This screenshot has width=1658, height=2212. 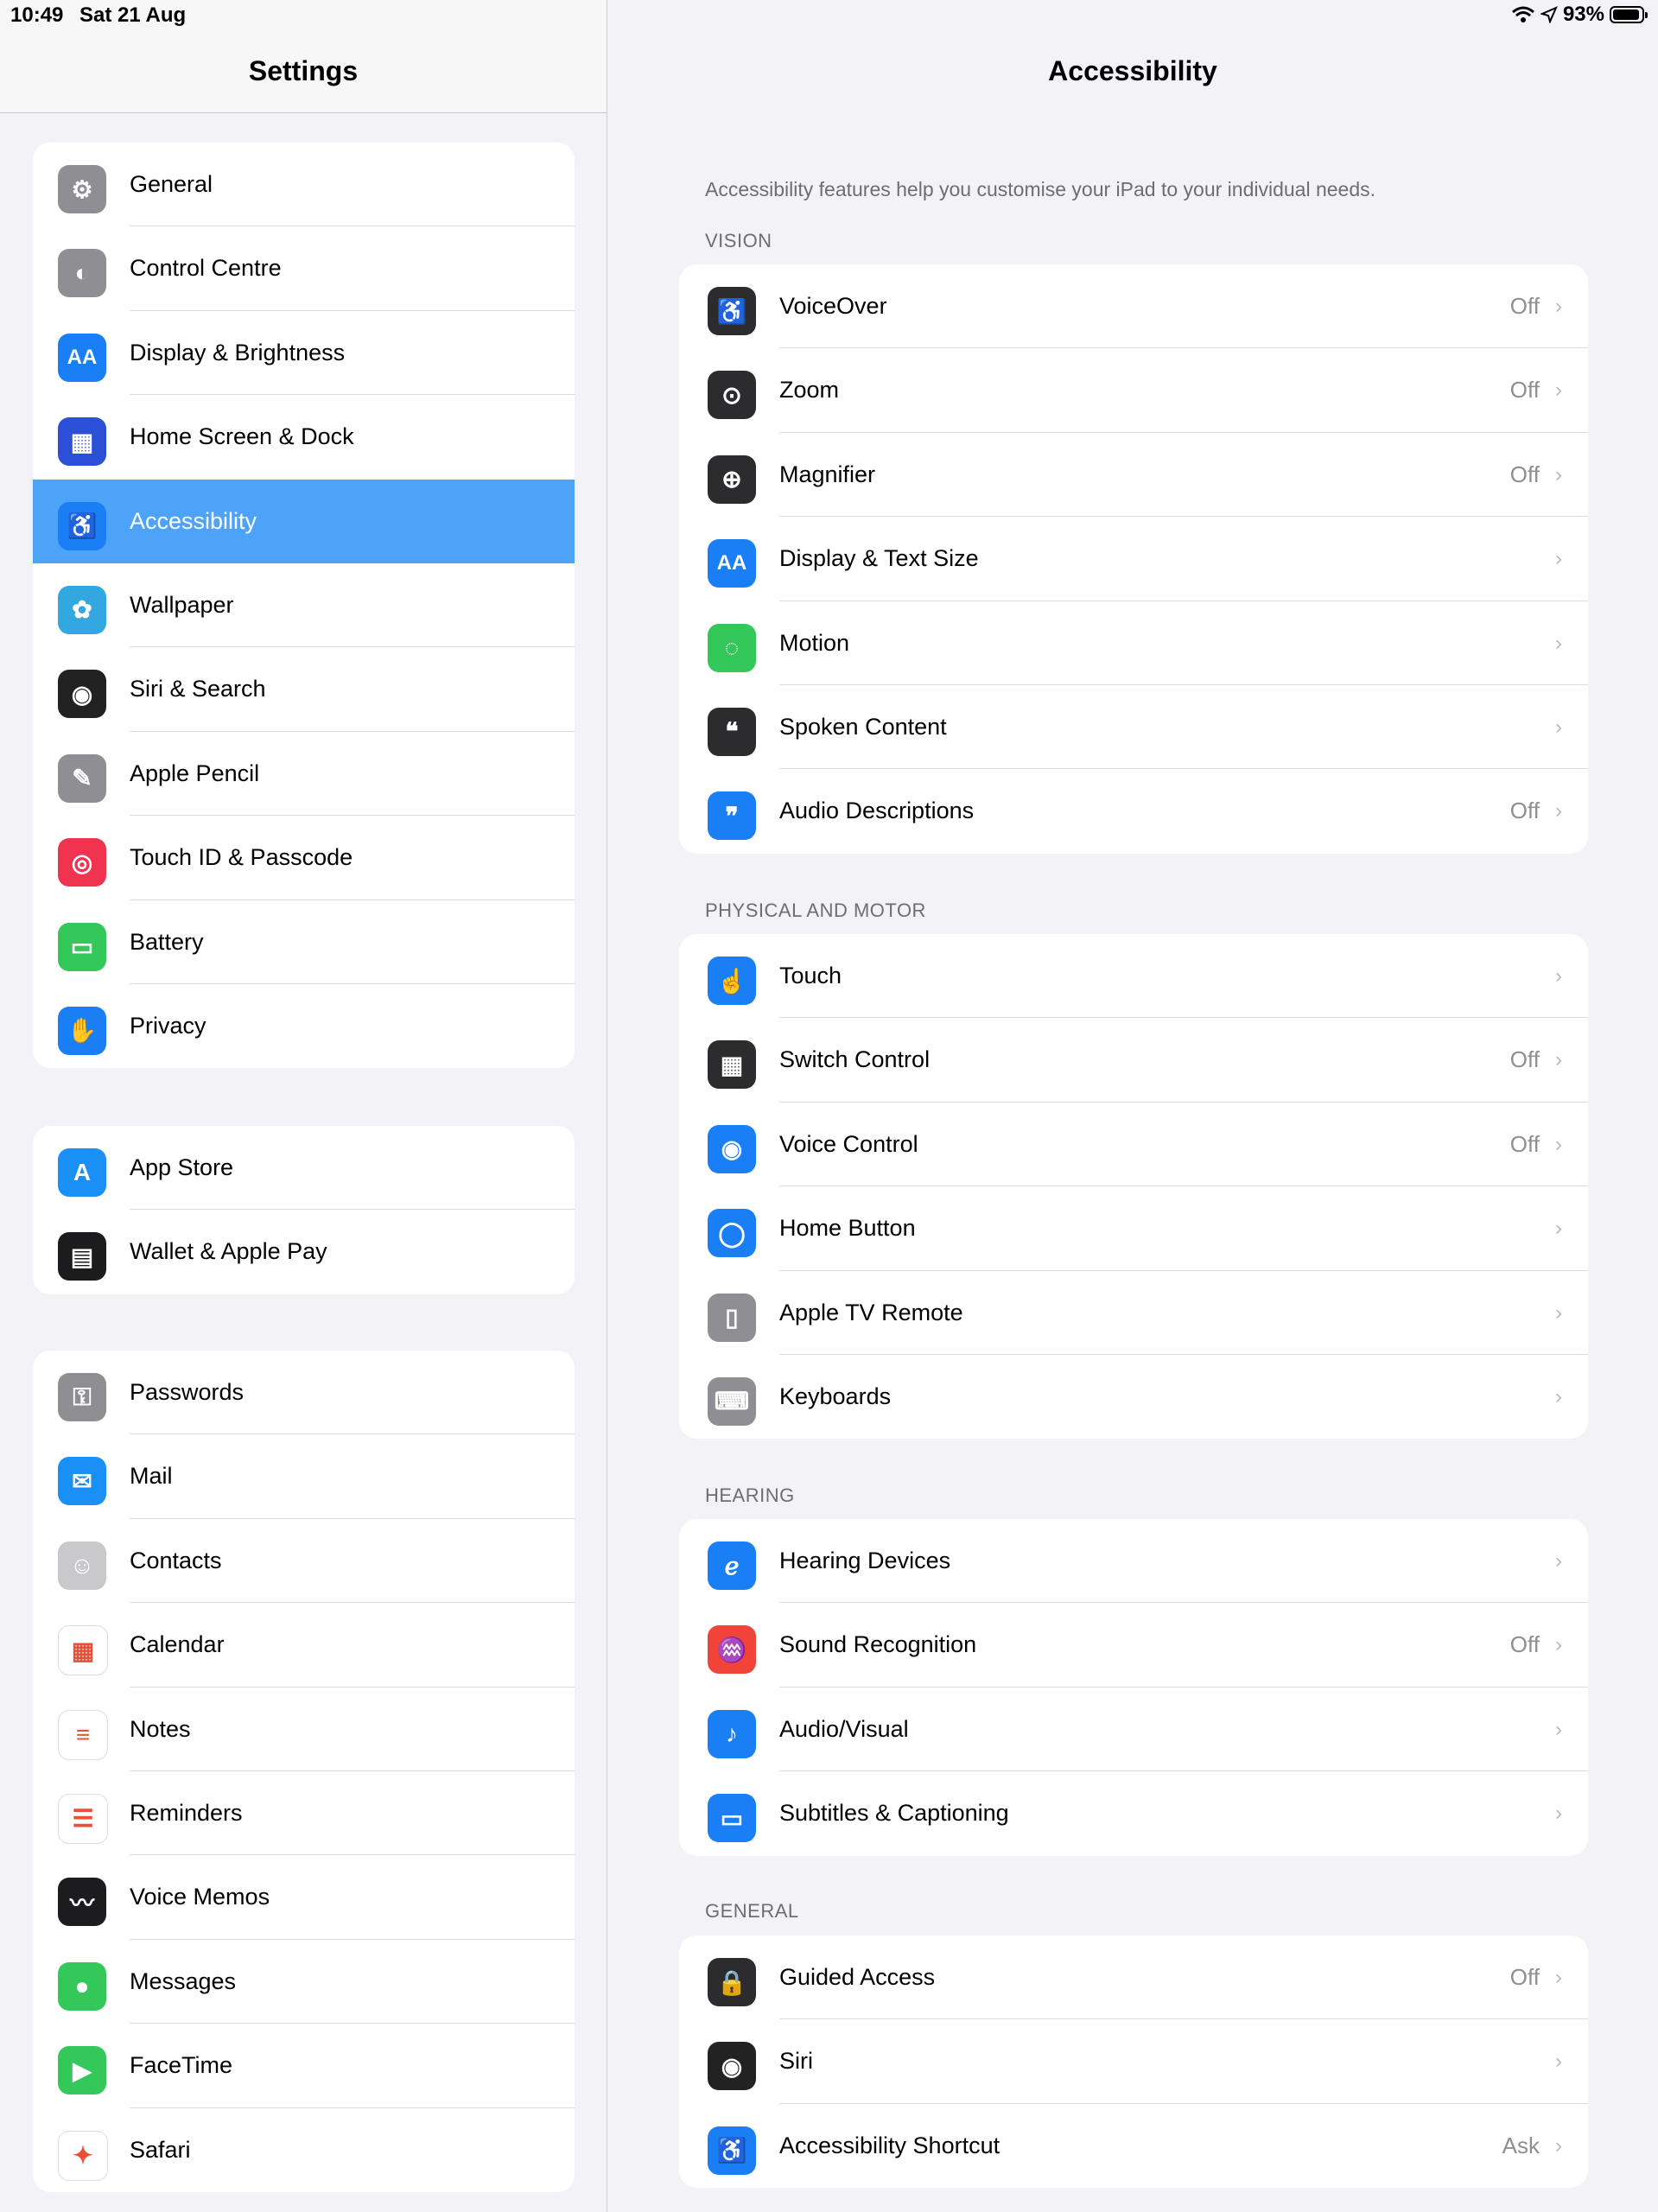 I want to click on row-label: VoiceOver, so click(x=833, y=306).